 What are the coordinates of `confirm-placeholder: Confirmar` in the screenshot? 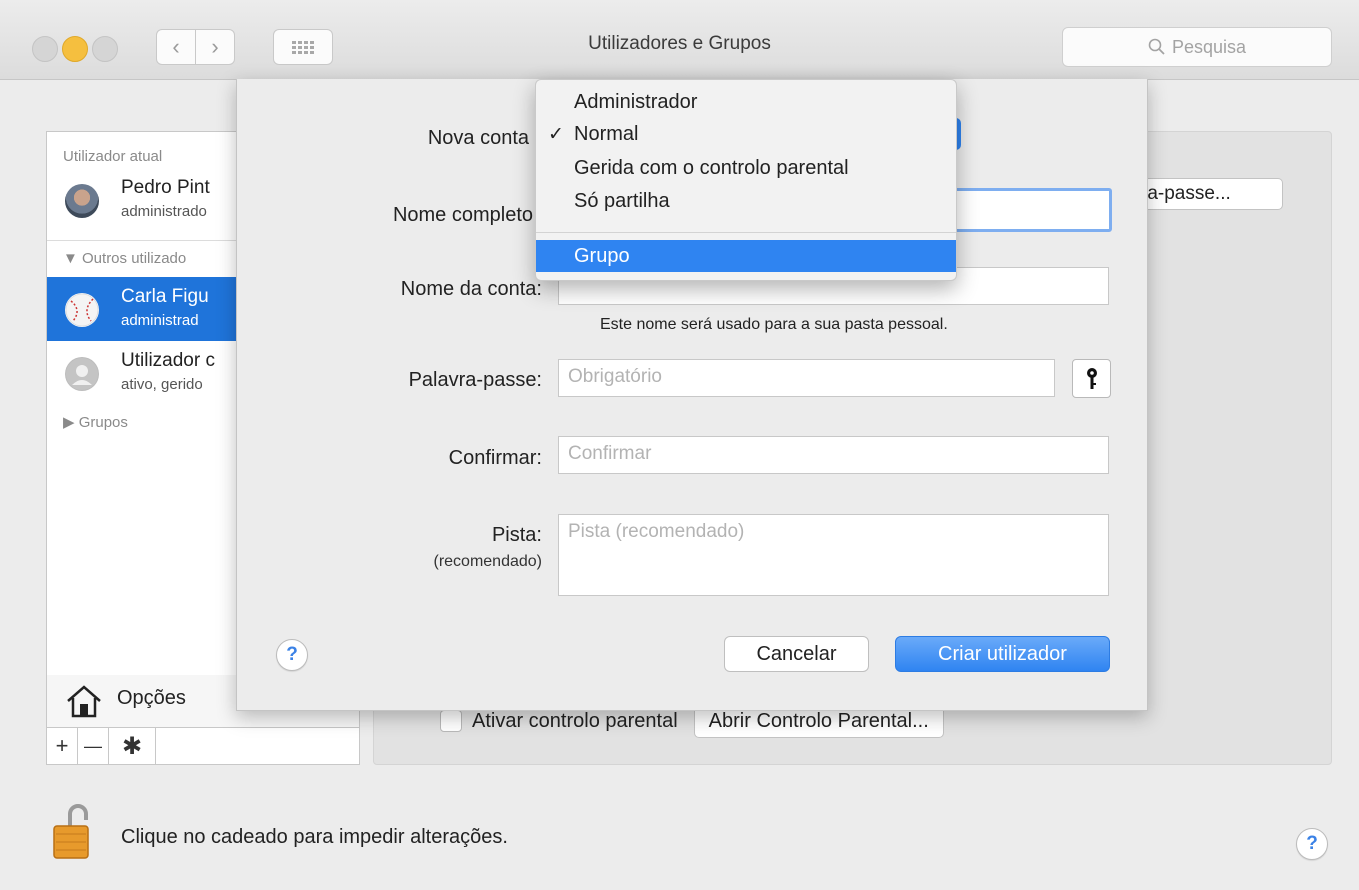 It's located at (610, 453).